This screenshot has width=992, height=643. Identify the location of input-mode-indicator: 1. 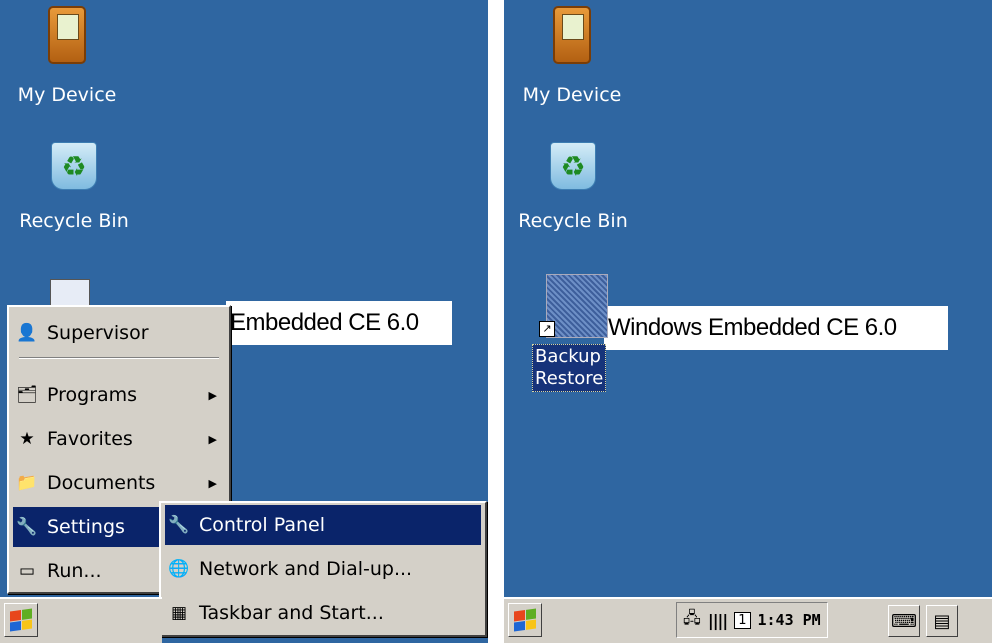
(742, 620).